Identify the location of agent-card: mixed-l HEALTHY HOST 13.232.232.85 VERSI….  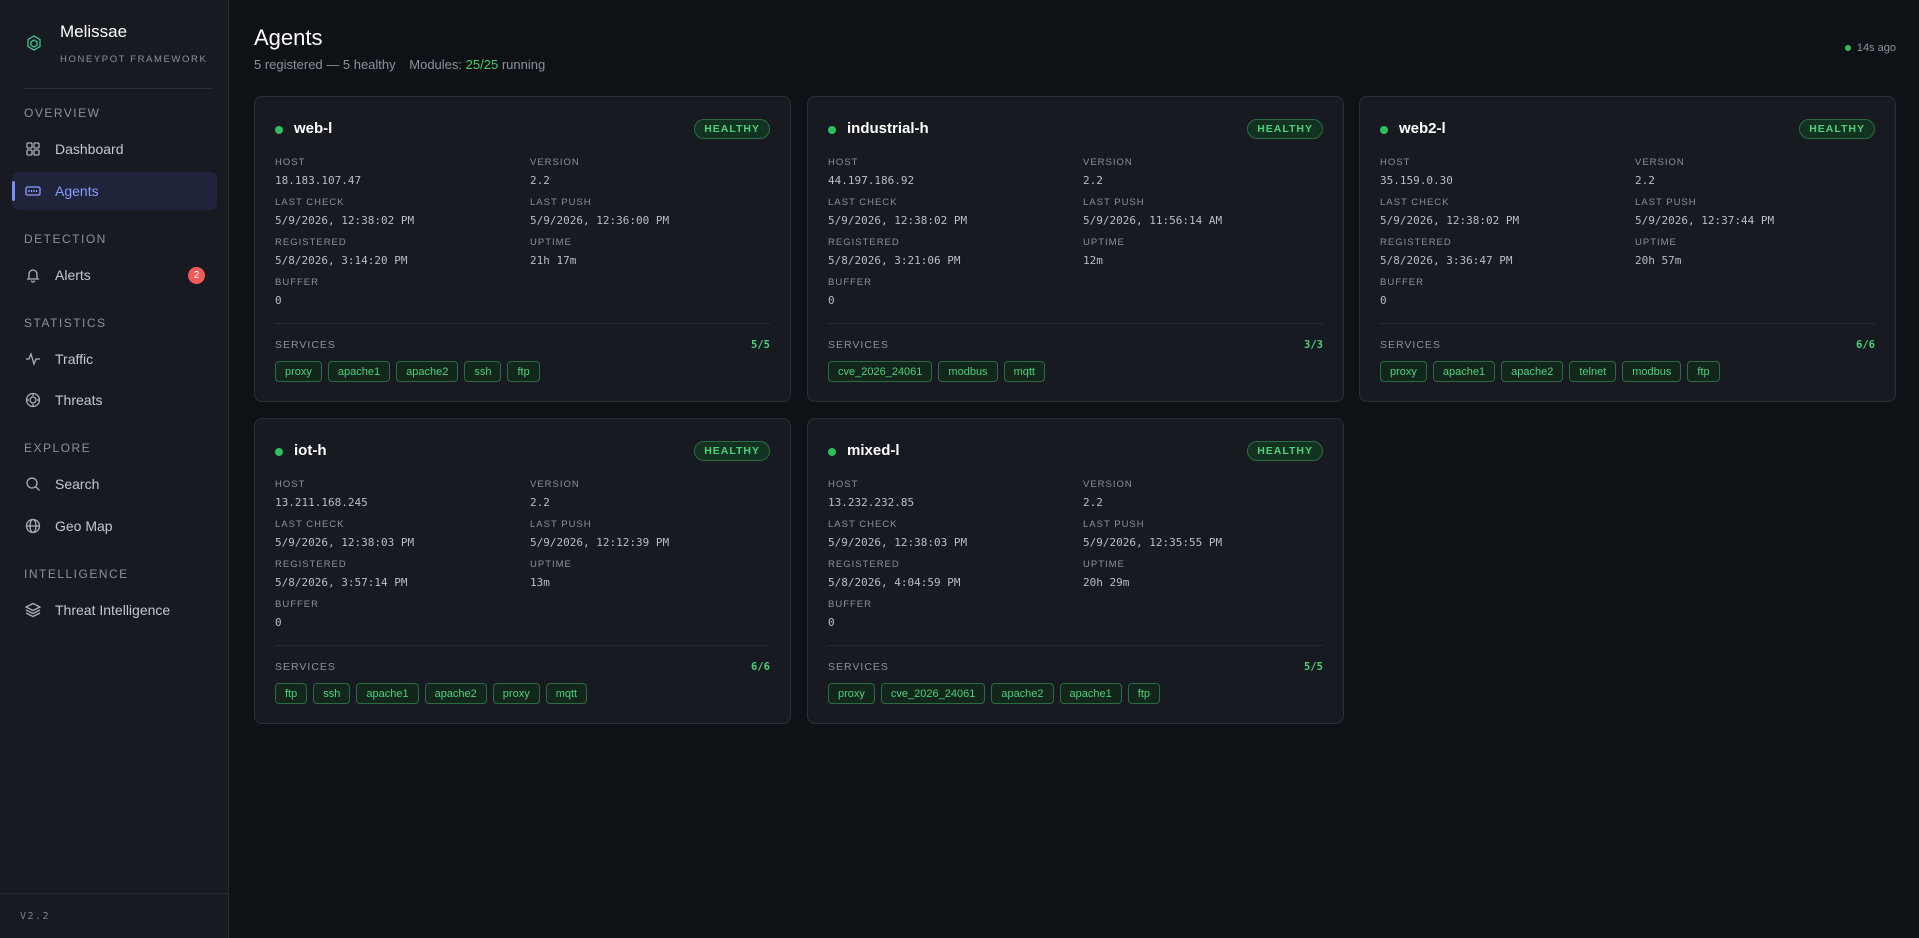
(1075, 571).